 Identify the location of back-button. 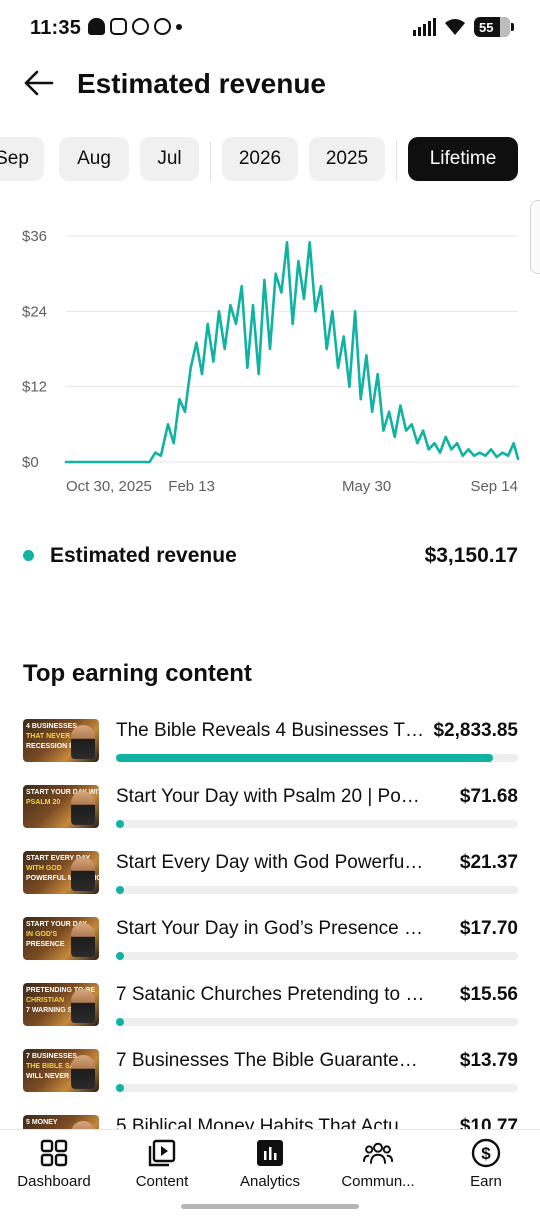
(39, 83).